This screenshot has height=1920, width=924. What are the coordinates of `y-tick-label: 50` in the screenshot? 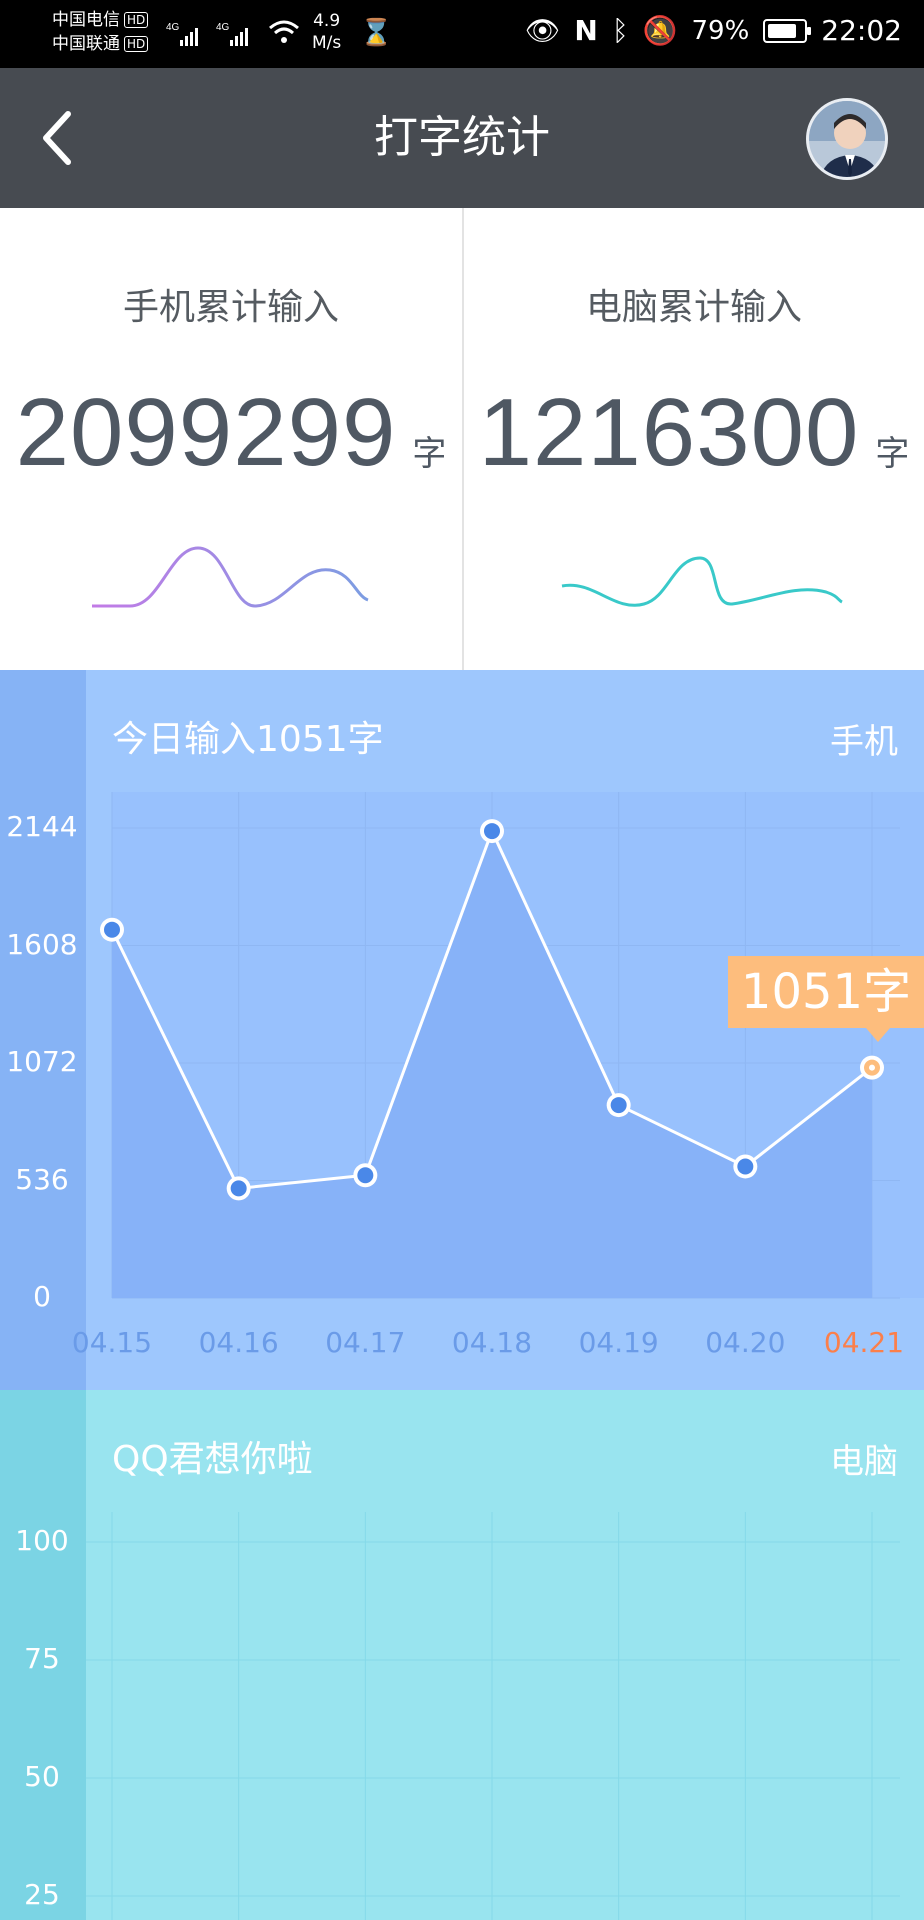 It's located at (42, 1776).